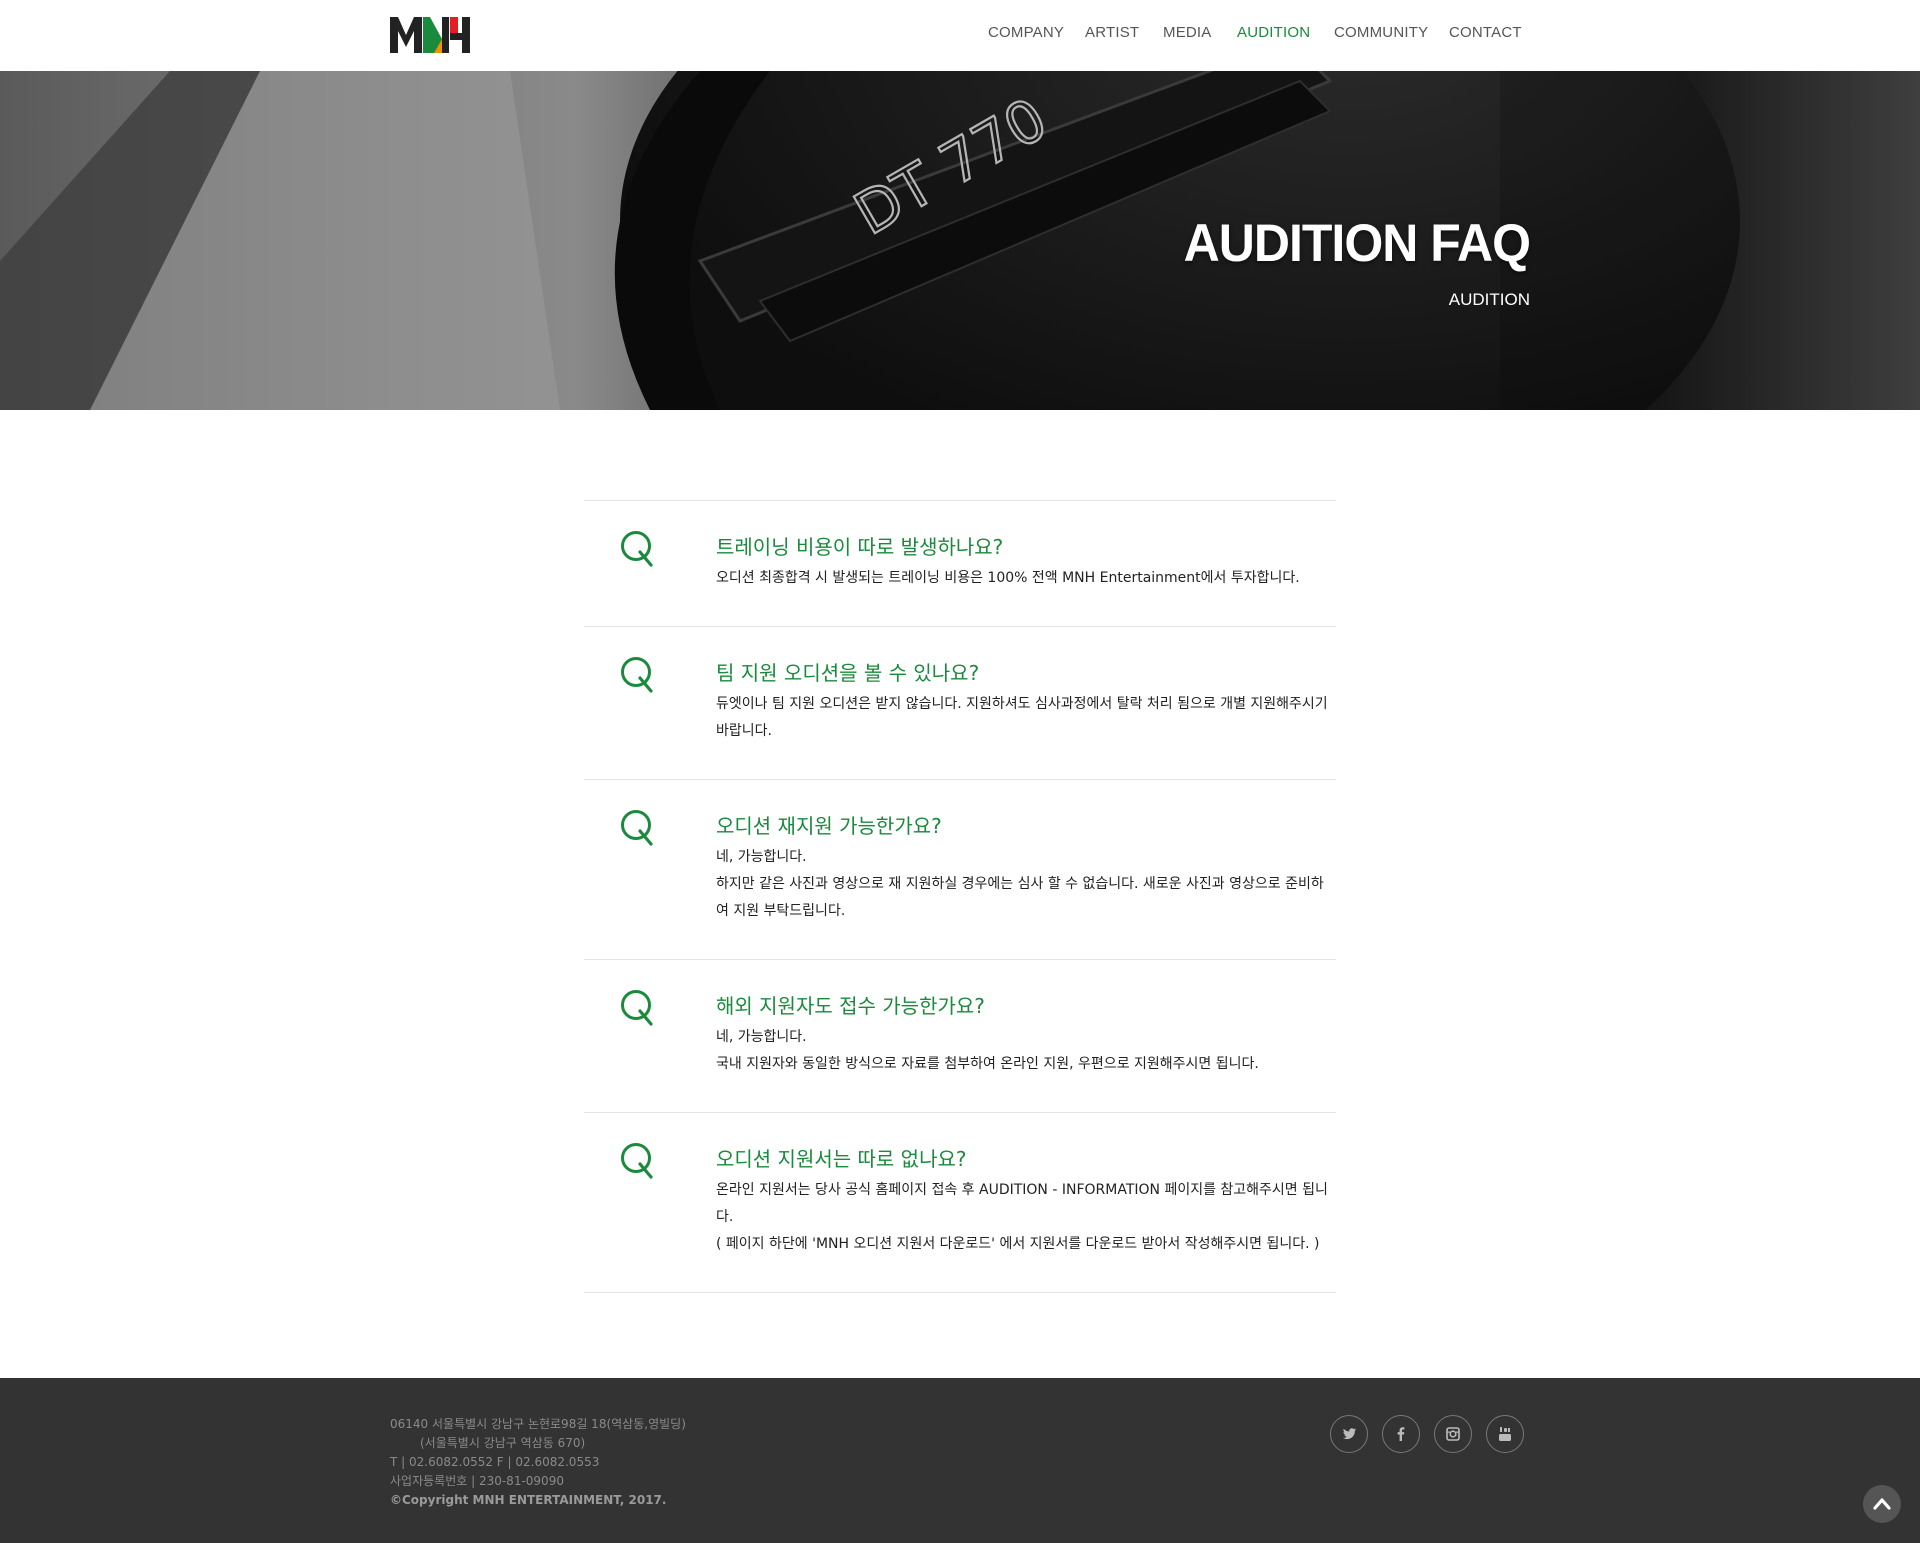  I want to click on nav-artist: ARTIST, so click(1112, 32).